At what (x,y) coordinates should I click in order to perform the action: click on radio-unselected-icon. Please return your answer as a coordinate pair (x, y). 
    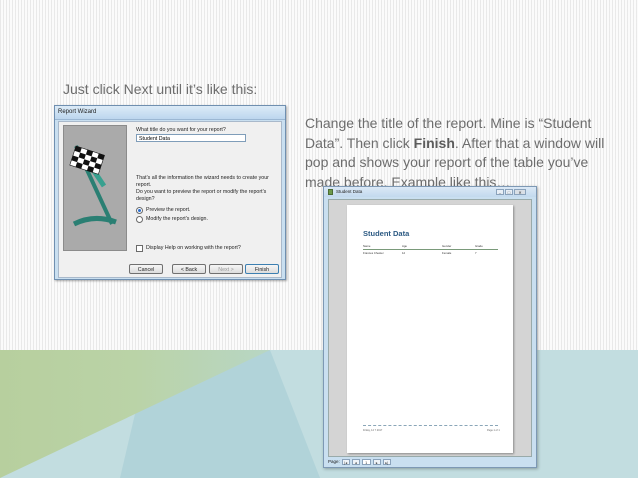
    Looking at the image, I should click on (139, 219).